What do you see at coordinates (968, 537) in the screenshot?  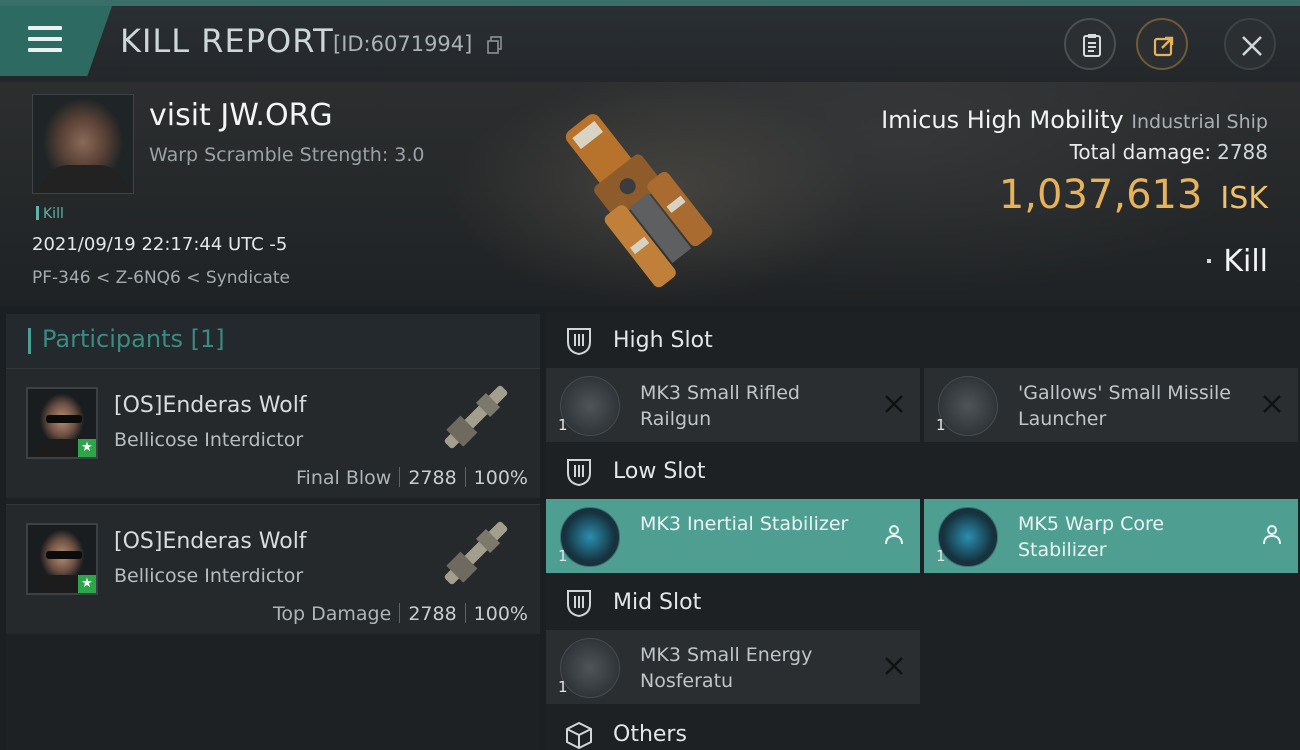 I see `warp-core-stabilizer-icon` at bounding box center [968, 537].